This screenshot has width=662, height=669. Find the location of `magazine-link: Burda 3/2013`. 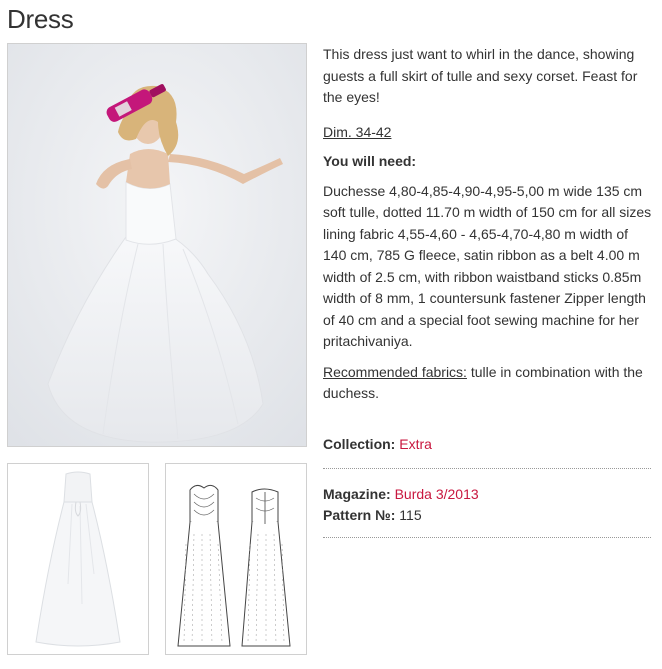

magazine-link: Burda 3/2013 is located at coordinates (437, 494).